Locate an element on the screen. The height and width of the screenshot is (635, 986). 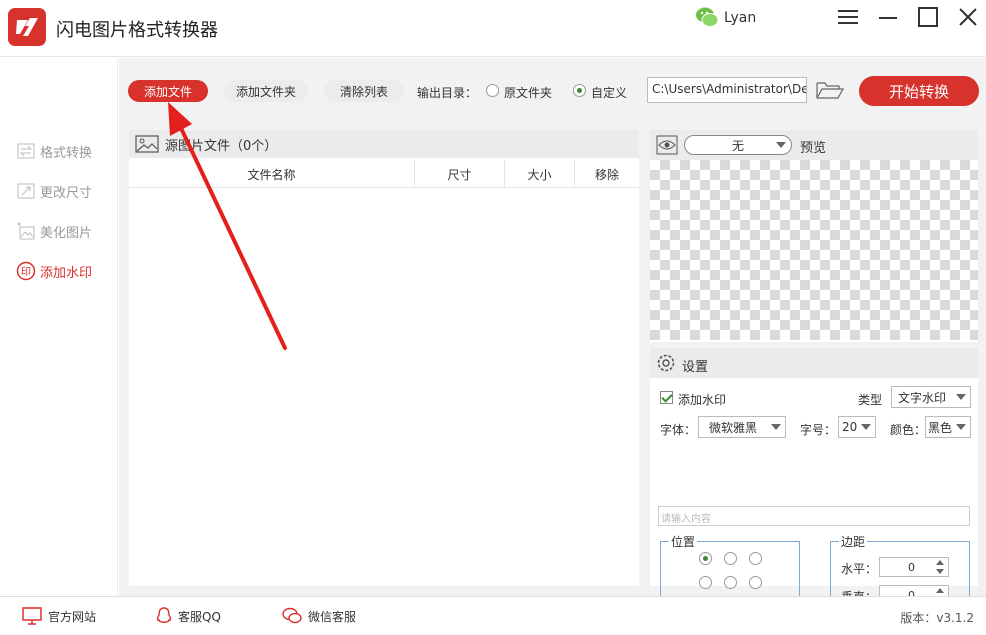
sidebar-item-resize: 更改尺寸 is located at coordinates (54, 191).